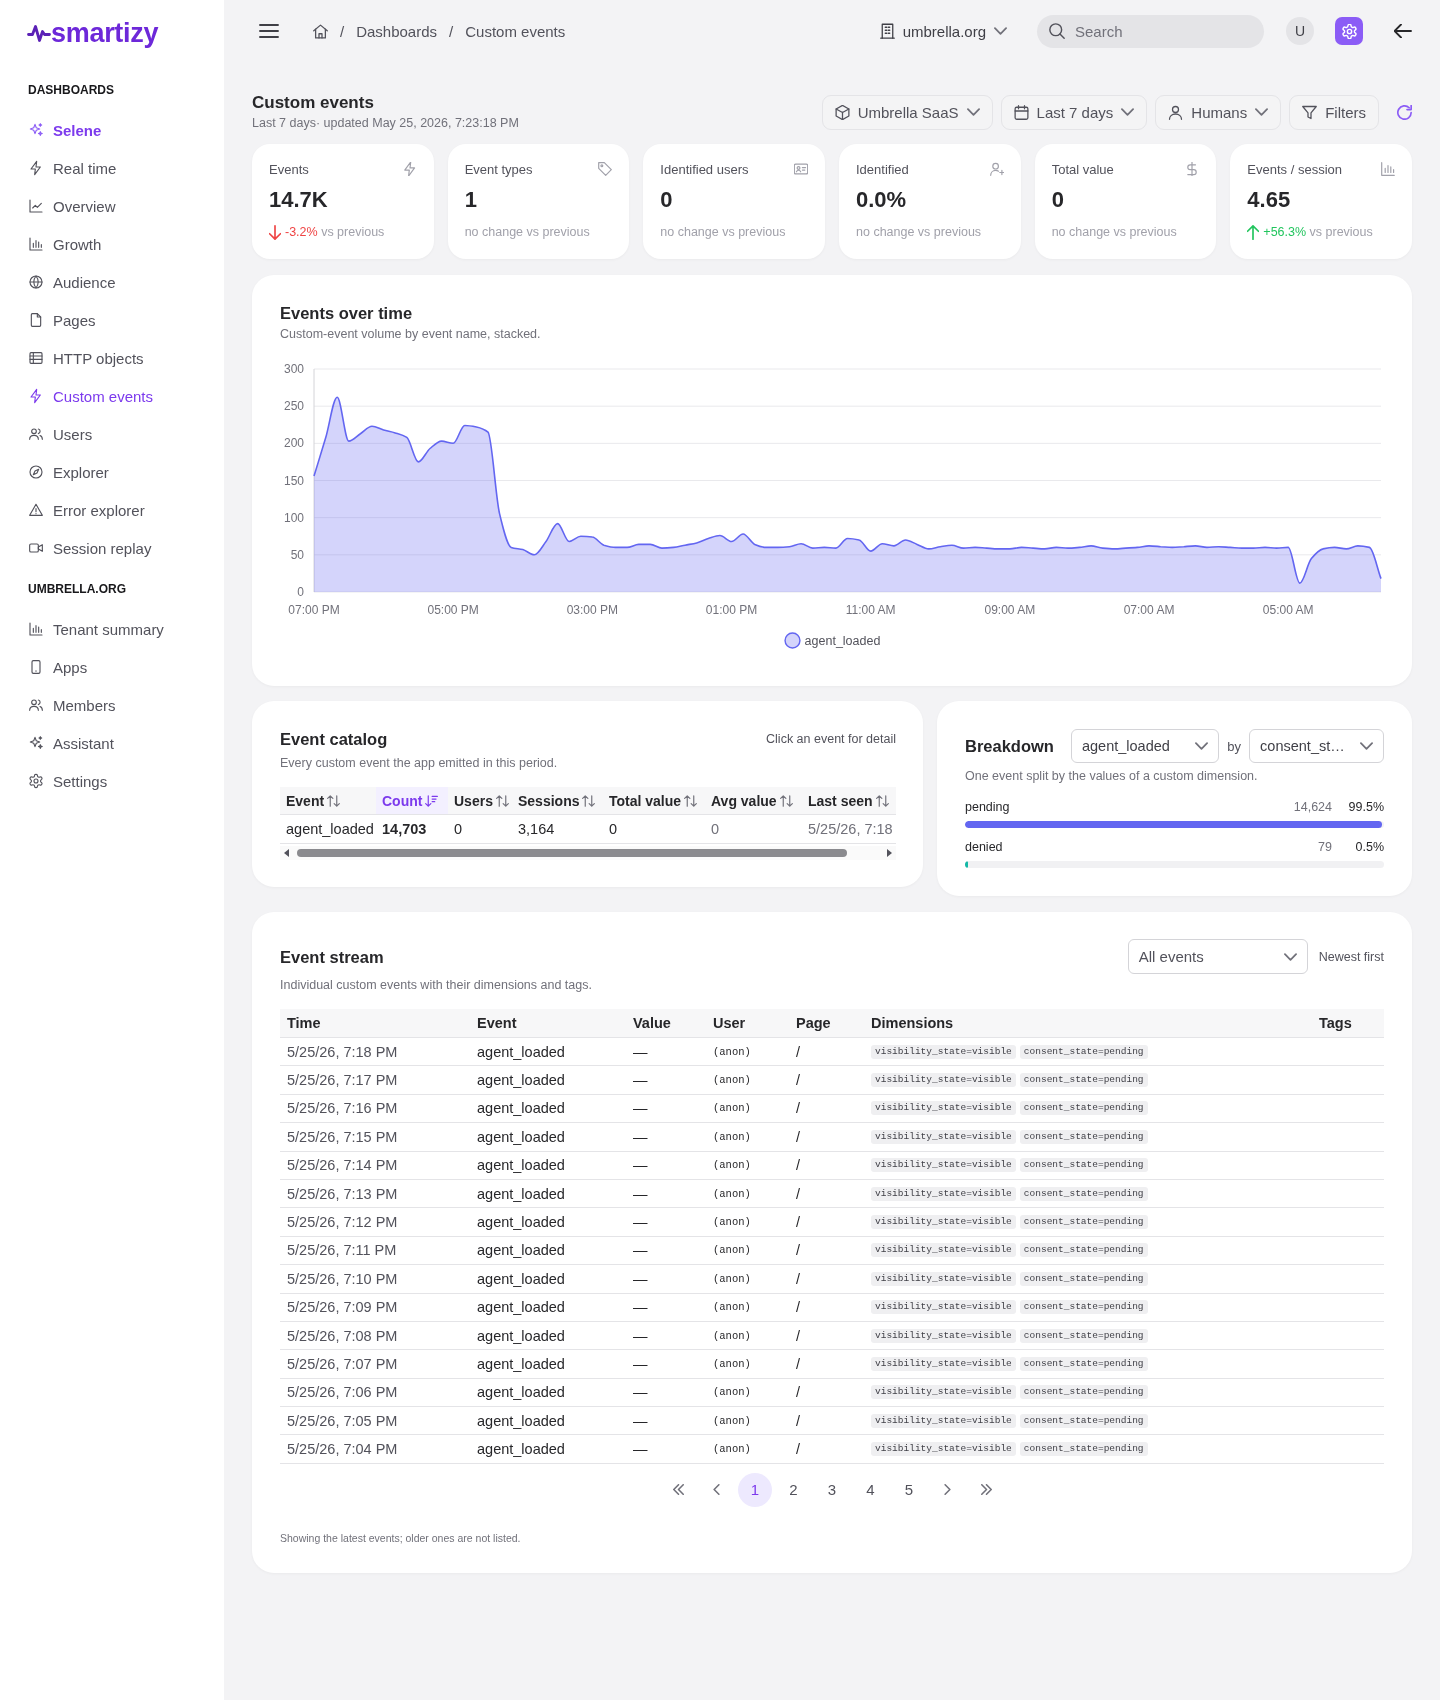 Image resolution: width=1440 pixels, height=1700 pixels. I want to click on column-header: Last seen, so click(849, 801).